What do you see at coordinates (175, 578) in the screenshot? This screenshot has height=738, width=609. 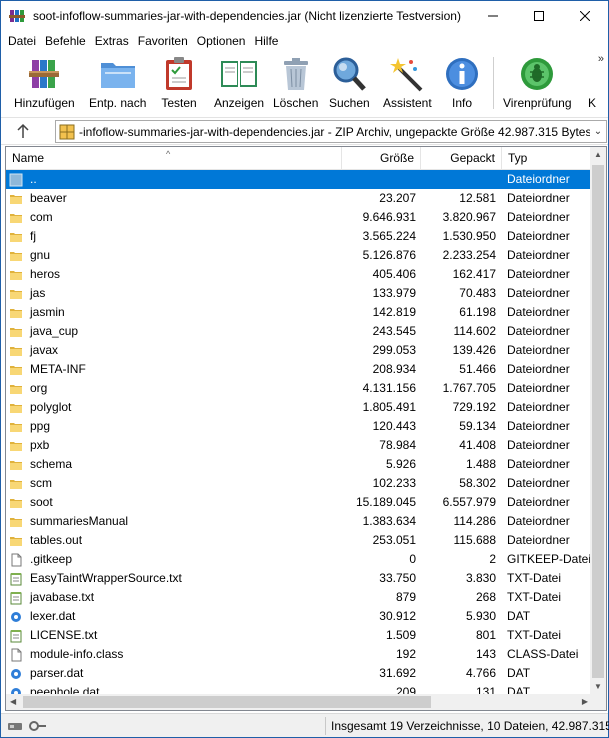 I see `row-name-cell: EasyTaintWrapperSource.txt` at bounding box center [175, 578].